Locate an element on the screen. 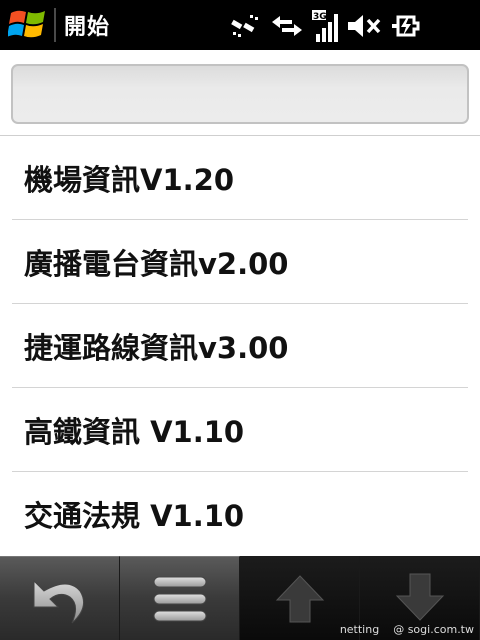 The height and width of the screenshot is (640, 480). list-item: 捷運路線資訊v3.00 is located at coordinates (240, 346).